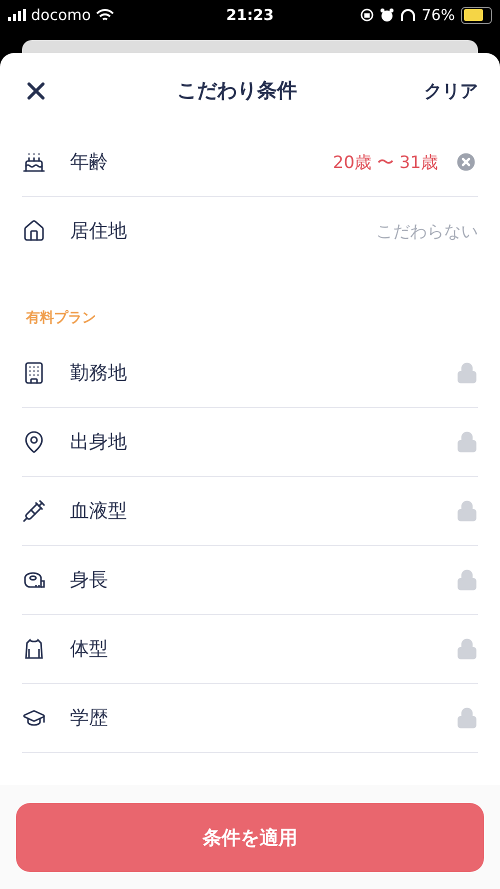  What do you see at coordinates (60, 318) in the screenshot?
I see `section-label: 有料プラン` at bounding box center [60, 318].